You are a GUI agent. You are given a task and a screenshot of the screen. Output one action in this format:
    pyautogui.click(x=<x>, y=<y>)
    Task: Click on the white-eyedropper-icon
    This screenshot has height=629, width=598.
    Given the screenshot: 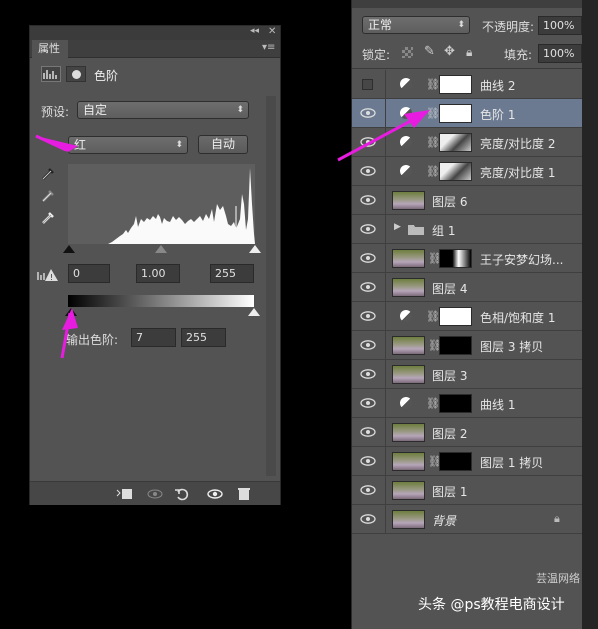 What is the action you would take?
    pyautogui.click(x=48, y=218)
    